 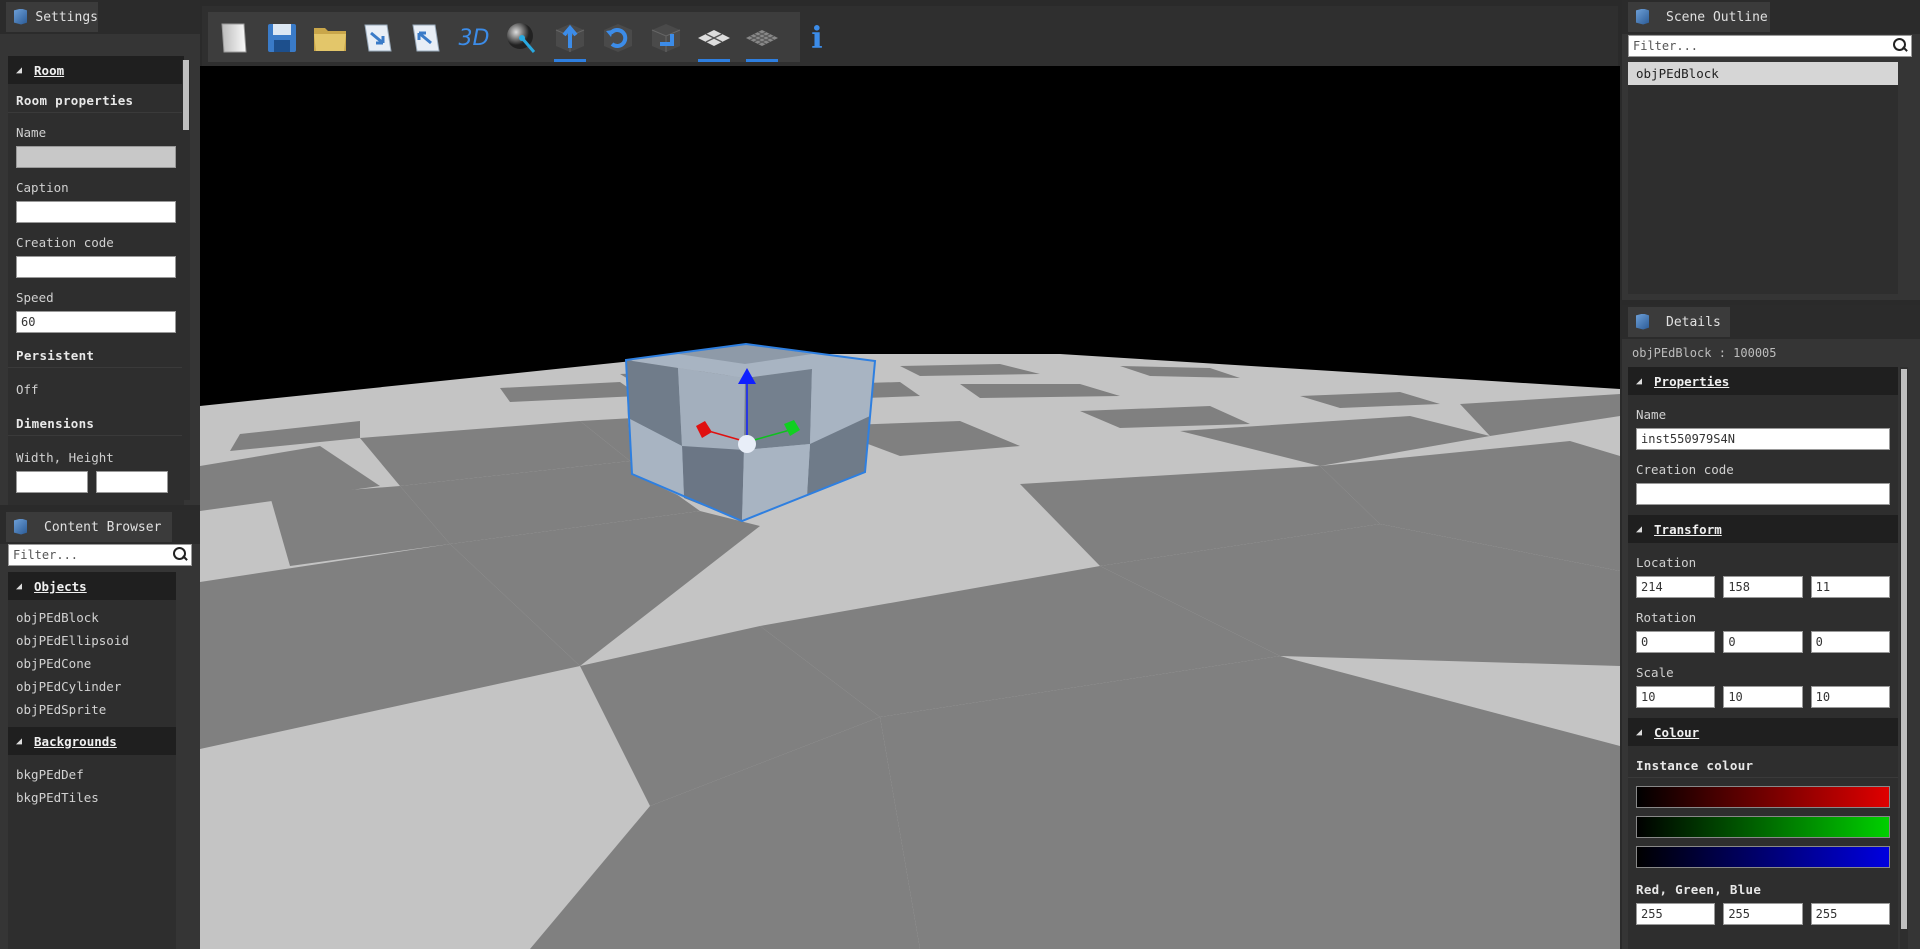 What do you see at coordinates (1763, 178) in the screenshot?
I see `scene-outline-body: objPEdBlock` at bounding box center [1763, 178].